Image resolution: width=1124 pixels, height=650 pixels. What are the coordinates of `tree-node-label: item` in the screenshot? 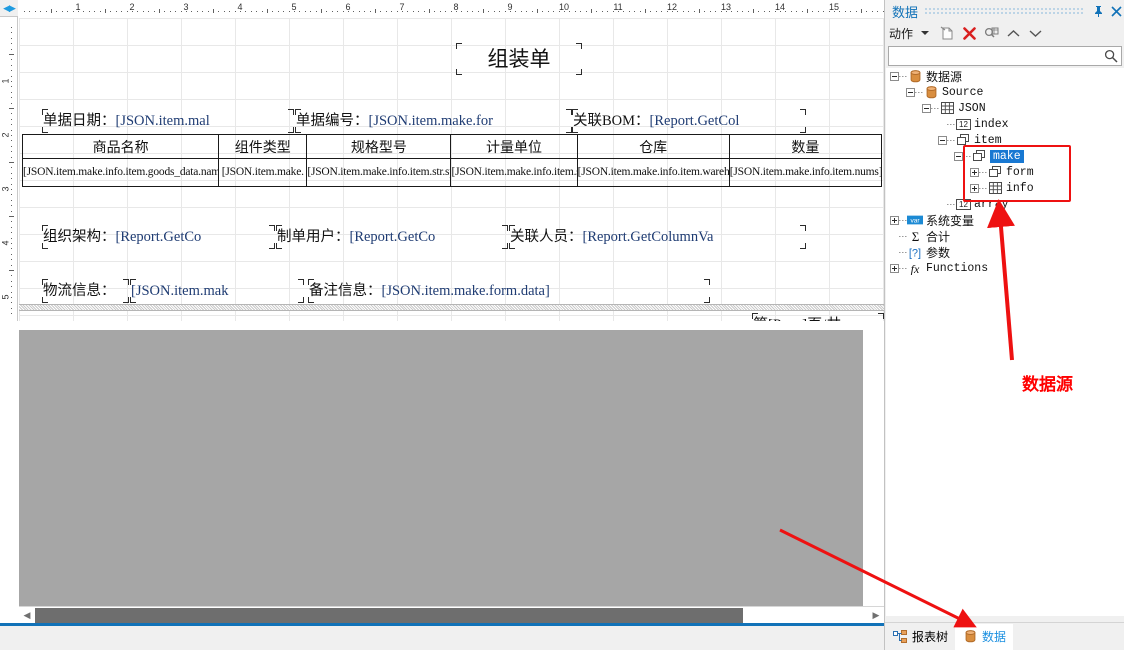 It's located at (988, 140).